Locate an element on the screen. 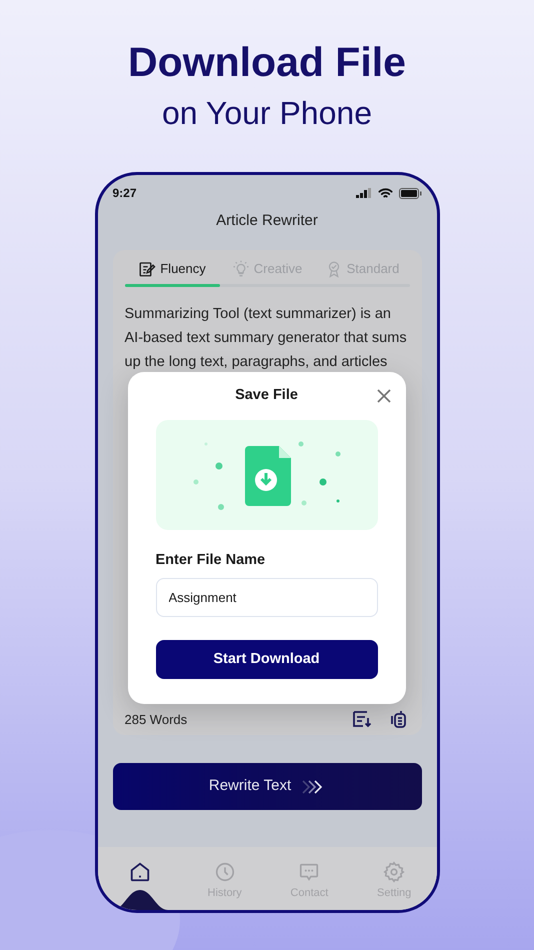  article-text-line: Summarizing Tool (text summarizer) is an is located at coordinates (257, 314).